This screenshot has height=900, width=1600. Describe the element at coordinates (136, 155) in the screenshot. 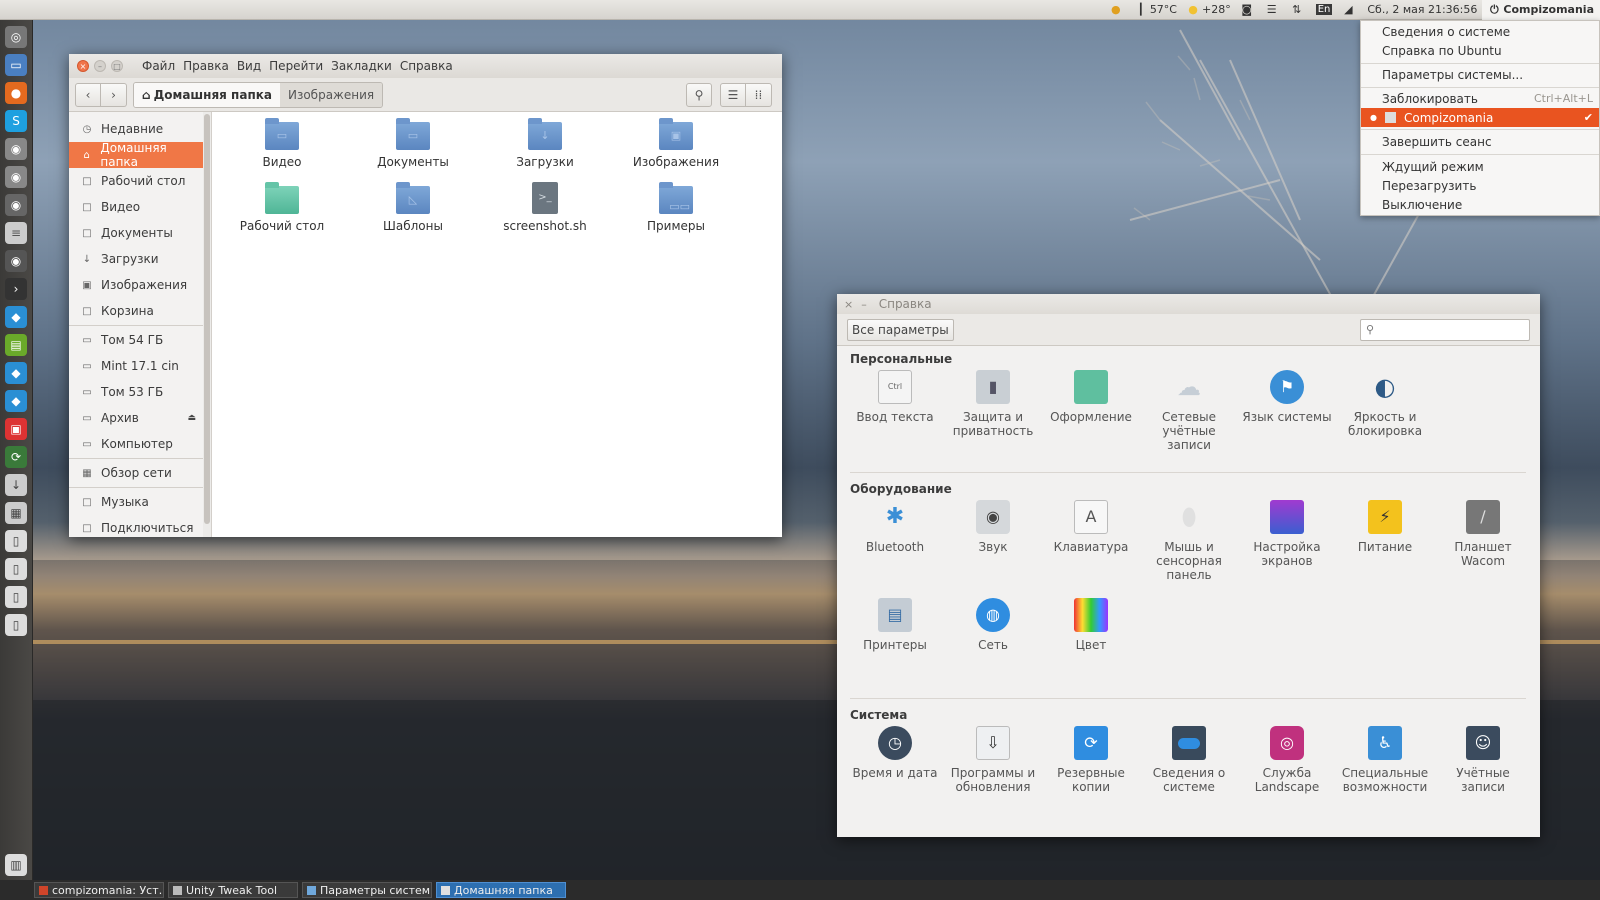

I see `sidebar-item-home: ⌂ Домашняя папка` at that location.